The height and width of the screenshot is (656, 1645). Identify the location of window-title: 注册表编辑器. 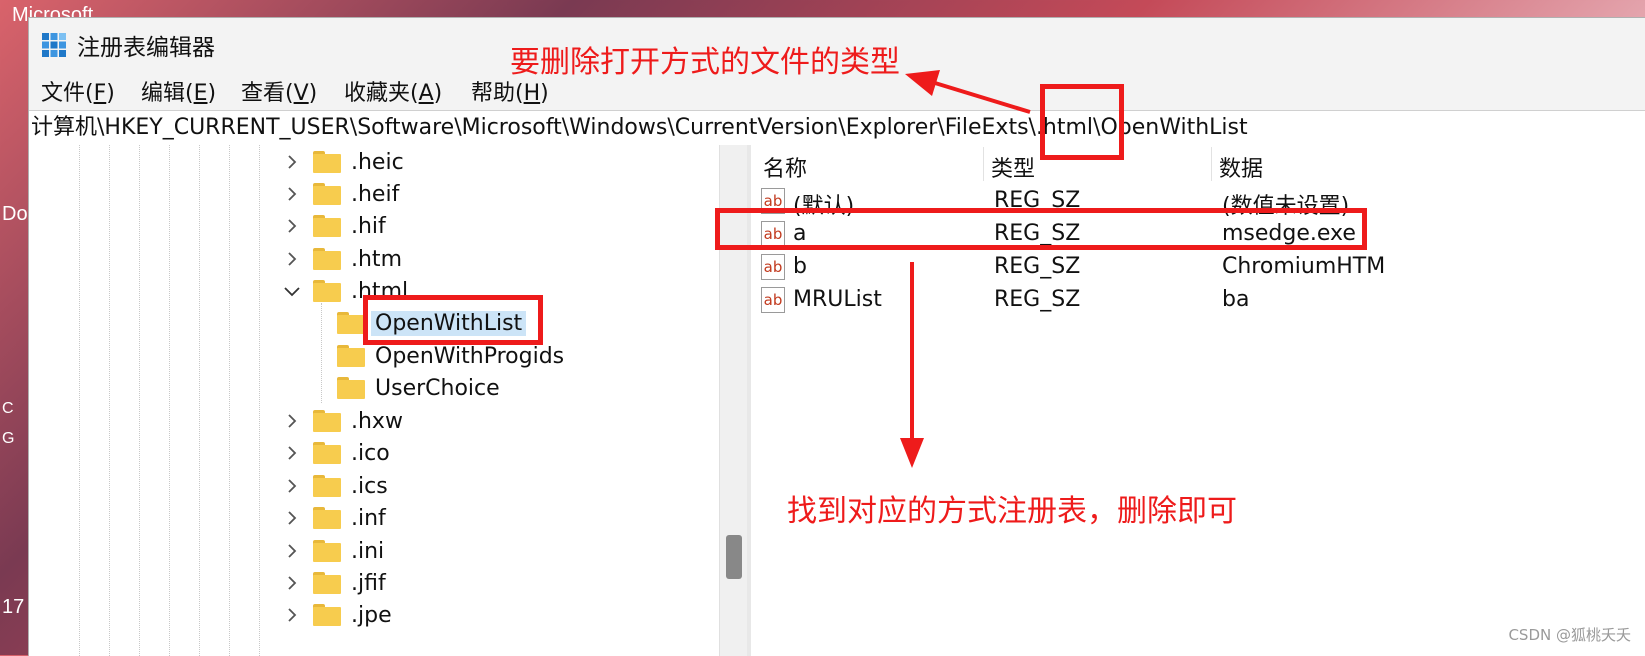
(146, 48).